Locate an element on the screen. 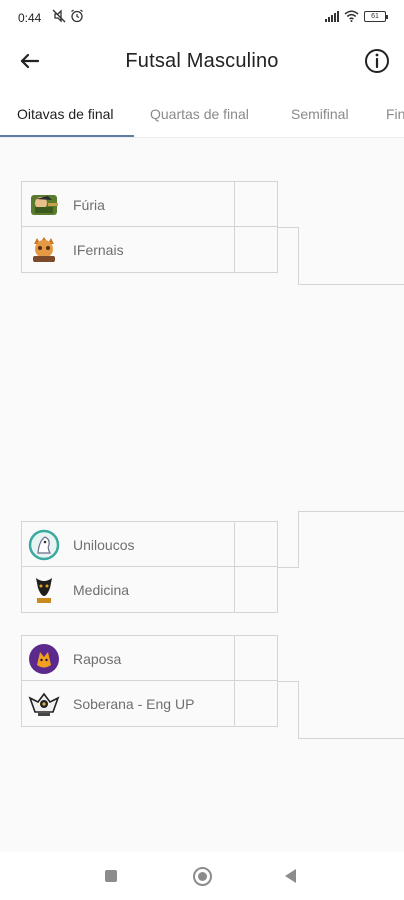 The width and height of the screenshot is (404, 900). tab-oitavas-de-final: Oitavas de final is located at coordinates (65, 114).